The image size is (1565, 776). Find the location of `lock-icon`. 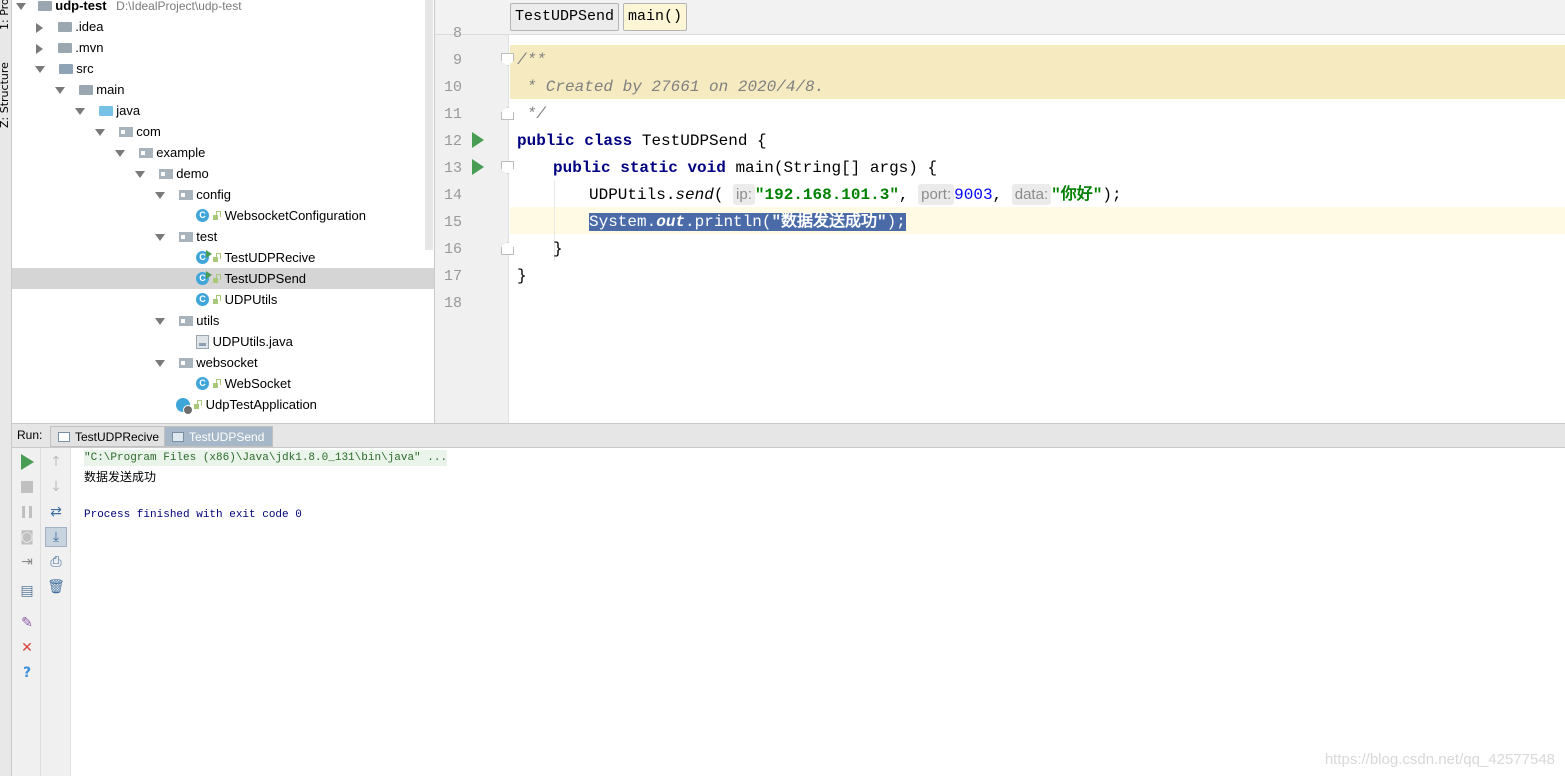

lock-icon is located at coordinates (198, 405).